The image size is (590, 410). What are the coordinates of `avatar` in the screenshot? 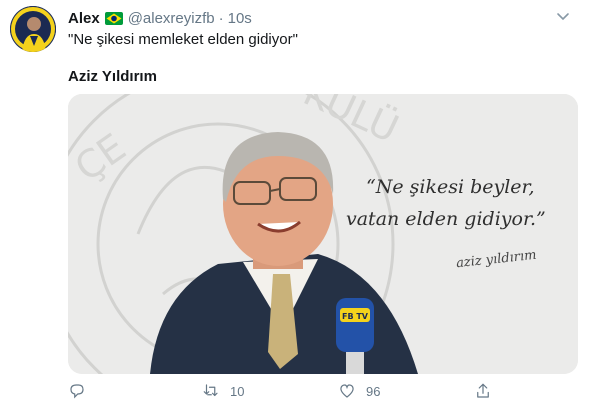 It's located at (33, 29).